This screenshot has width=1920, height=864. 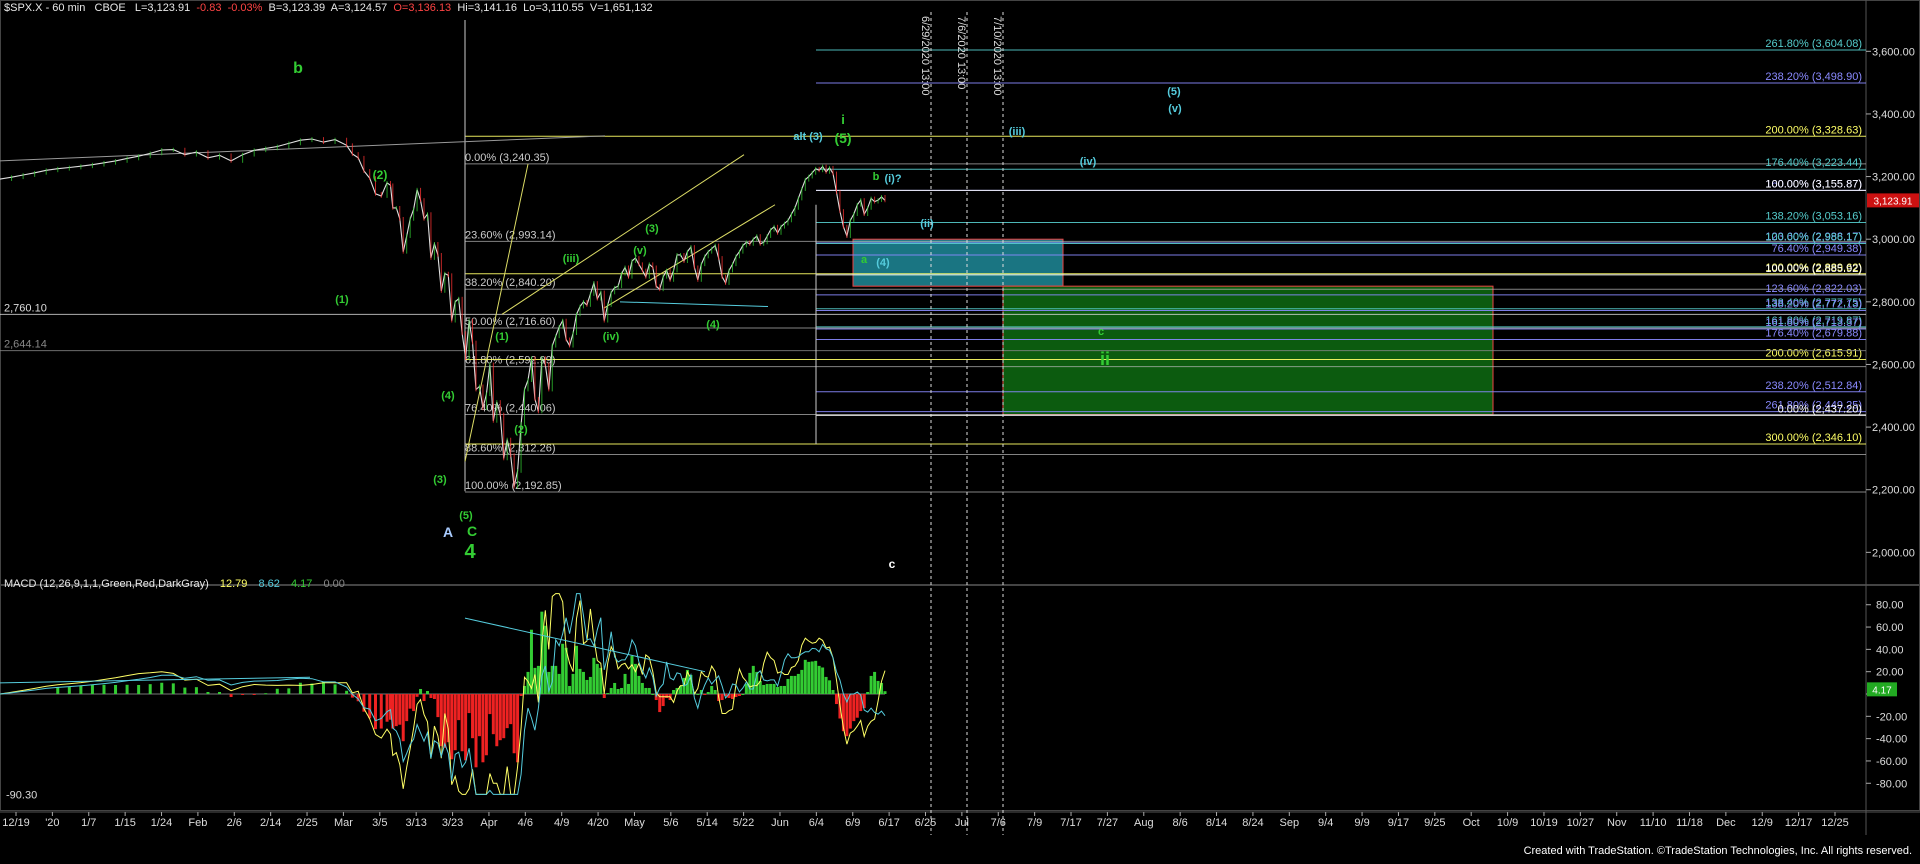 I want to click on extension-label: 138.20% (2,772.13), so click(x=1813, y=305).